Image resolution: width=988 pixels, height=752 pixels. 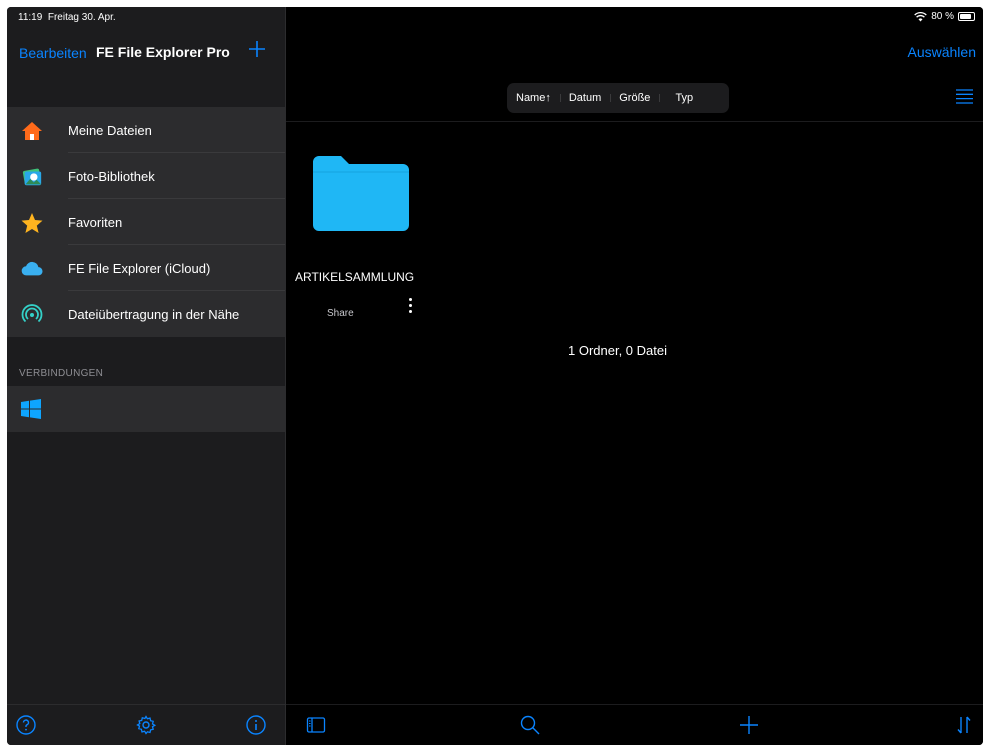 I want to click on sidebar-item-favoriten: Favoriten, so click(x=146, y=222).